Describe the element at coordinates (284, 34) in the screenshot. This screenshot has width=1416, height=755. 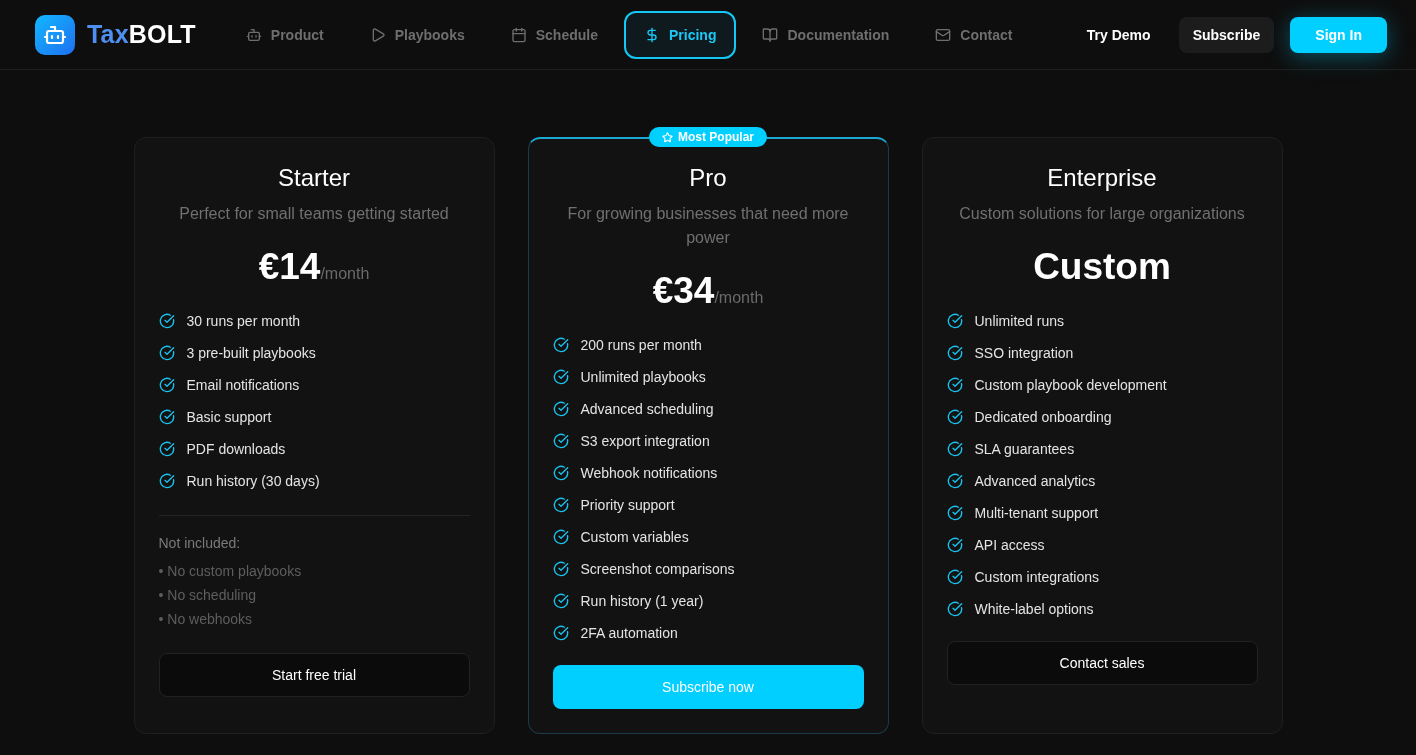
I see `nav-tab: Product` at that location.